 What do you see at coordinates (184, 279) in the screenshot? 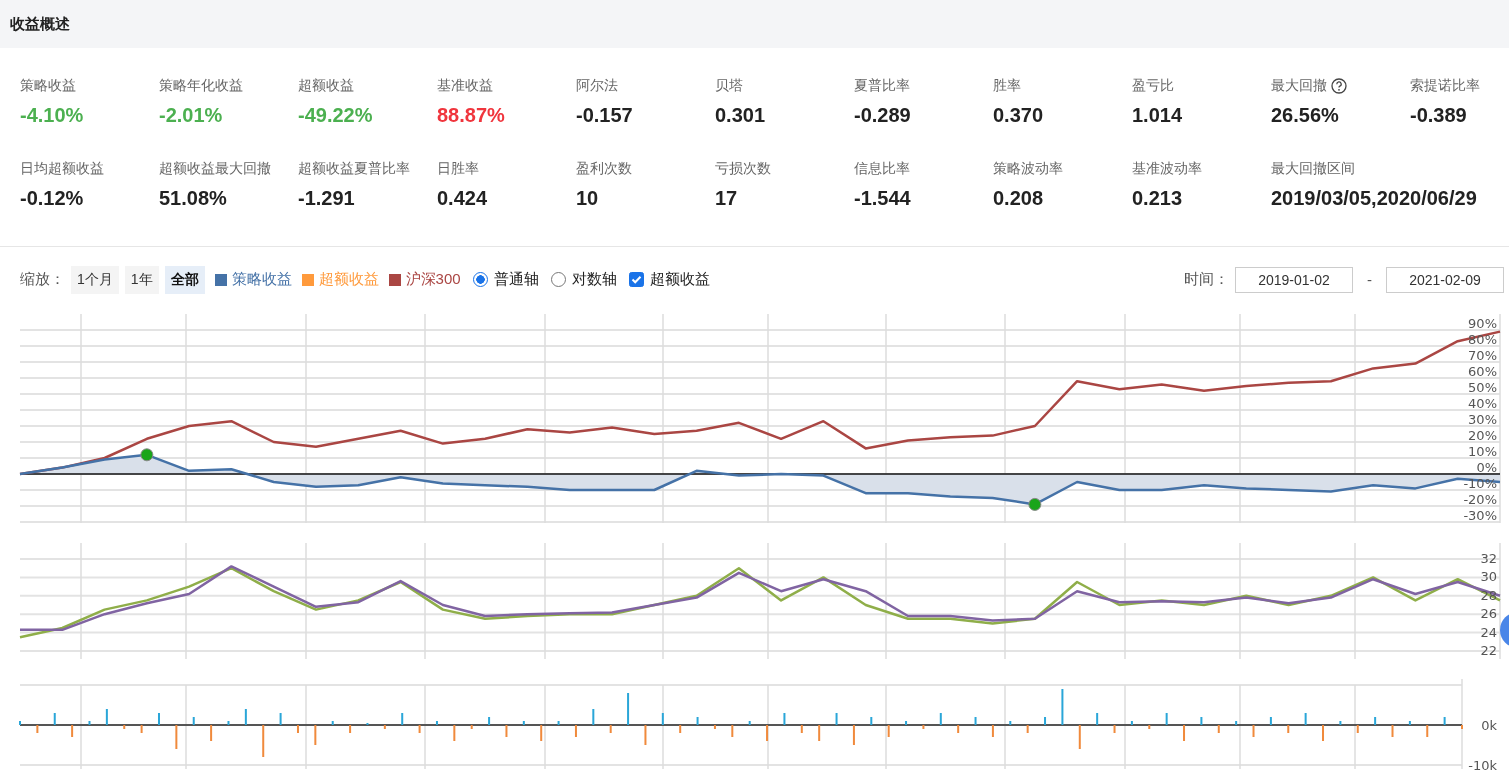
I see `zoom-button: 全部` at bounding box center [184, 279].